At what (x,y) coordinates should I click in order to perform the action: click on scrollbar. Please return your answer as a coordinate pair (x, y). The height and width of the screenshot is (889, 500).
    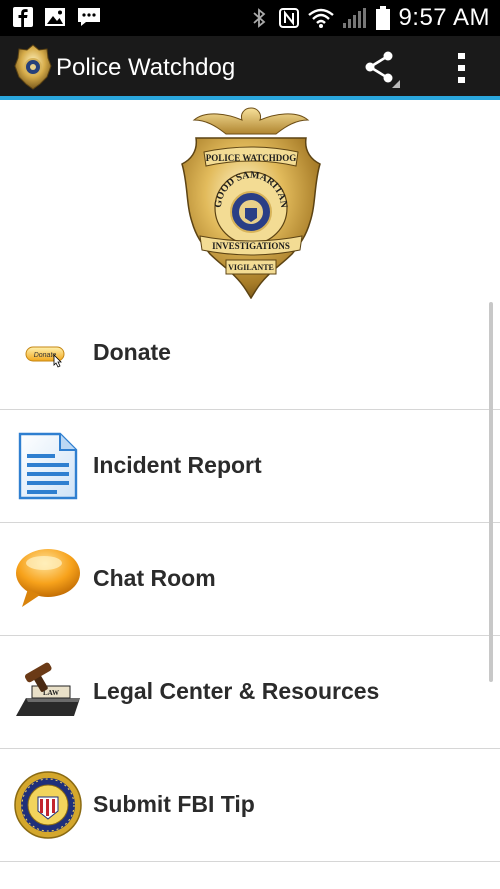
    Looking at the image, I should click on (491, 492).